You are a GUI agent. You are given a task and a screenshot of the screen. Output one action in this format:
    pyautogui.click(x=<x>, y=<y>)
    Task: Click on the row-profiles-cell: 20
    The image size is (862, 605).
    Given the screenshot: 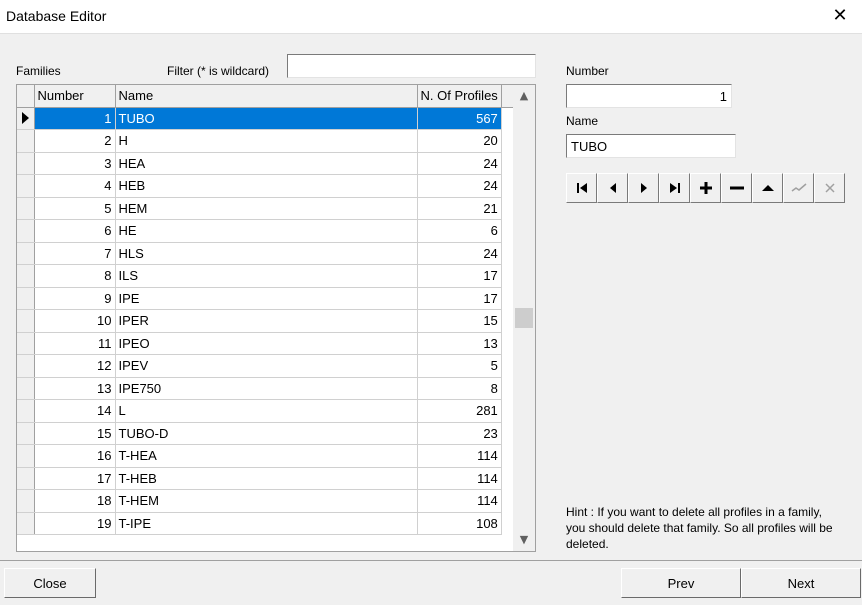 What is the action you would take?
    pyautogui.click(x=459, y=141)
    